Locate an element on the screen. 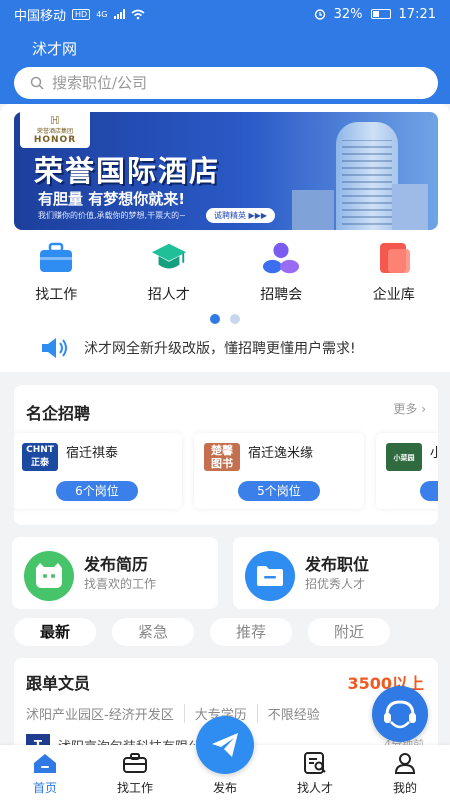 The width and height of the screenshot is (450, 800). folder-icon is located at coordinates (270, 576).